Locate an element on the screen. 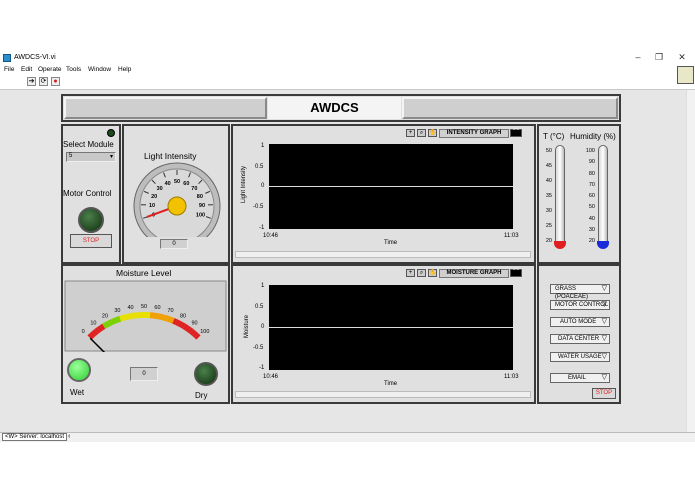 The width and height of the screenshot is (695, 494). moisture-tick-label: 80 is located at coordinates (183, 316).